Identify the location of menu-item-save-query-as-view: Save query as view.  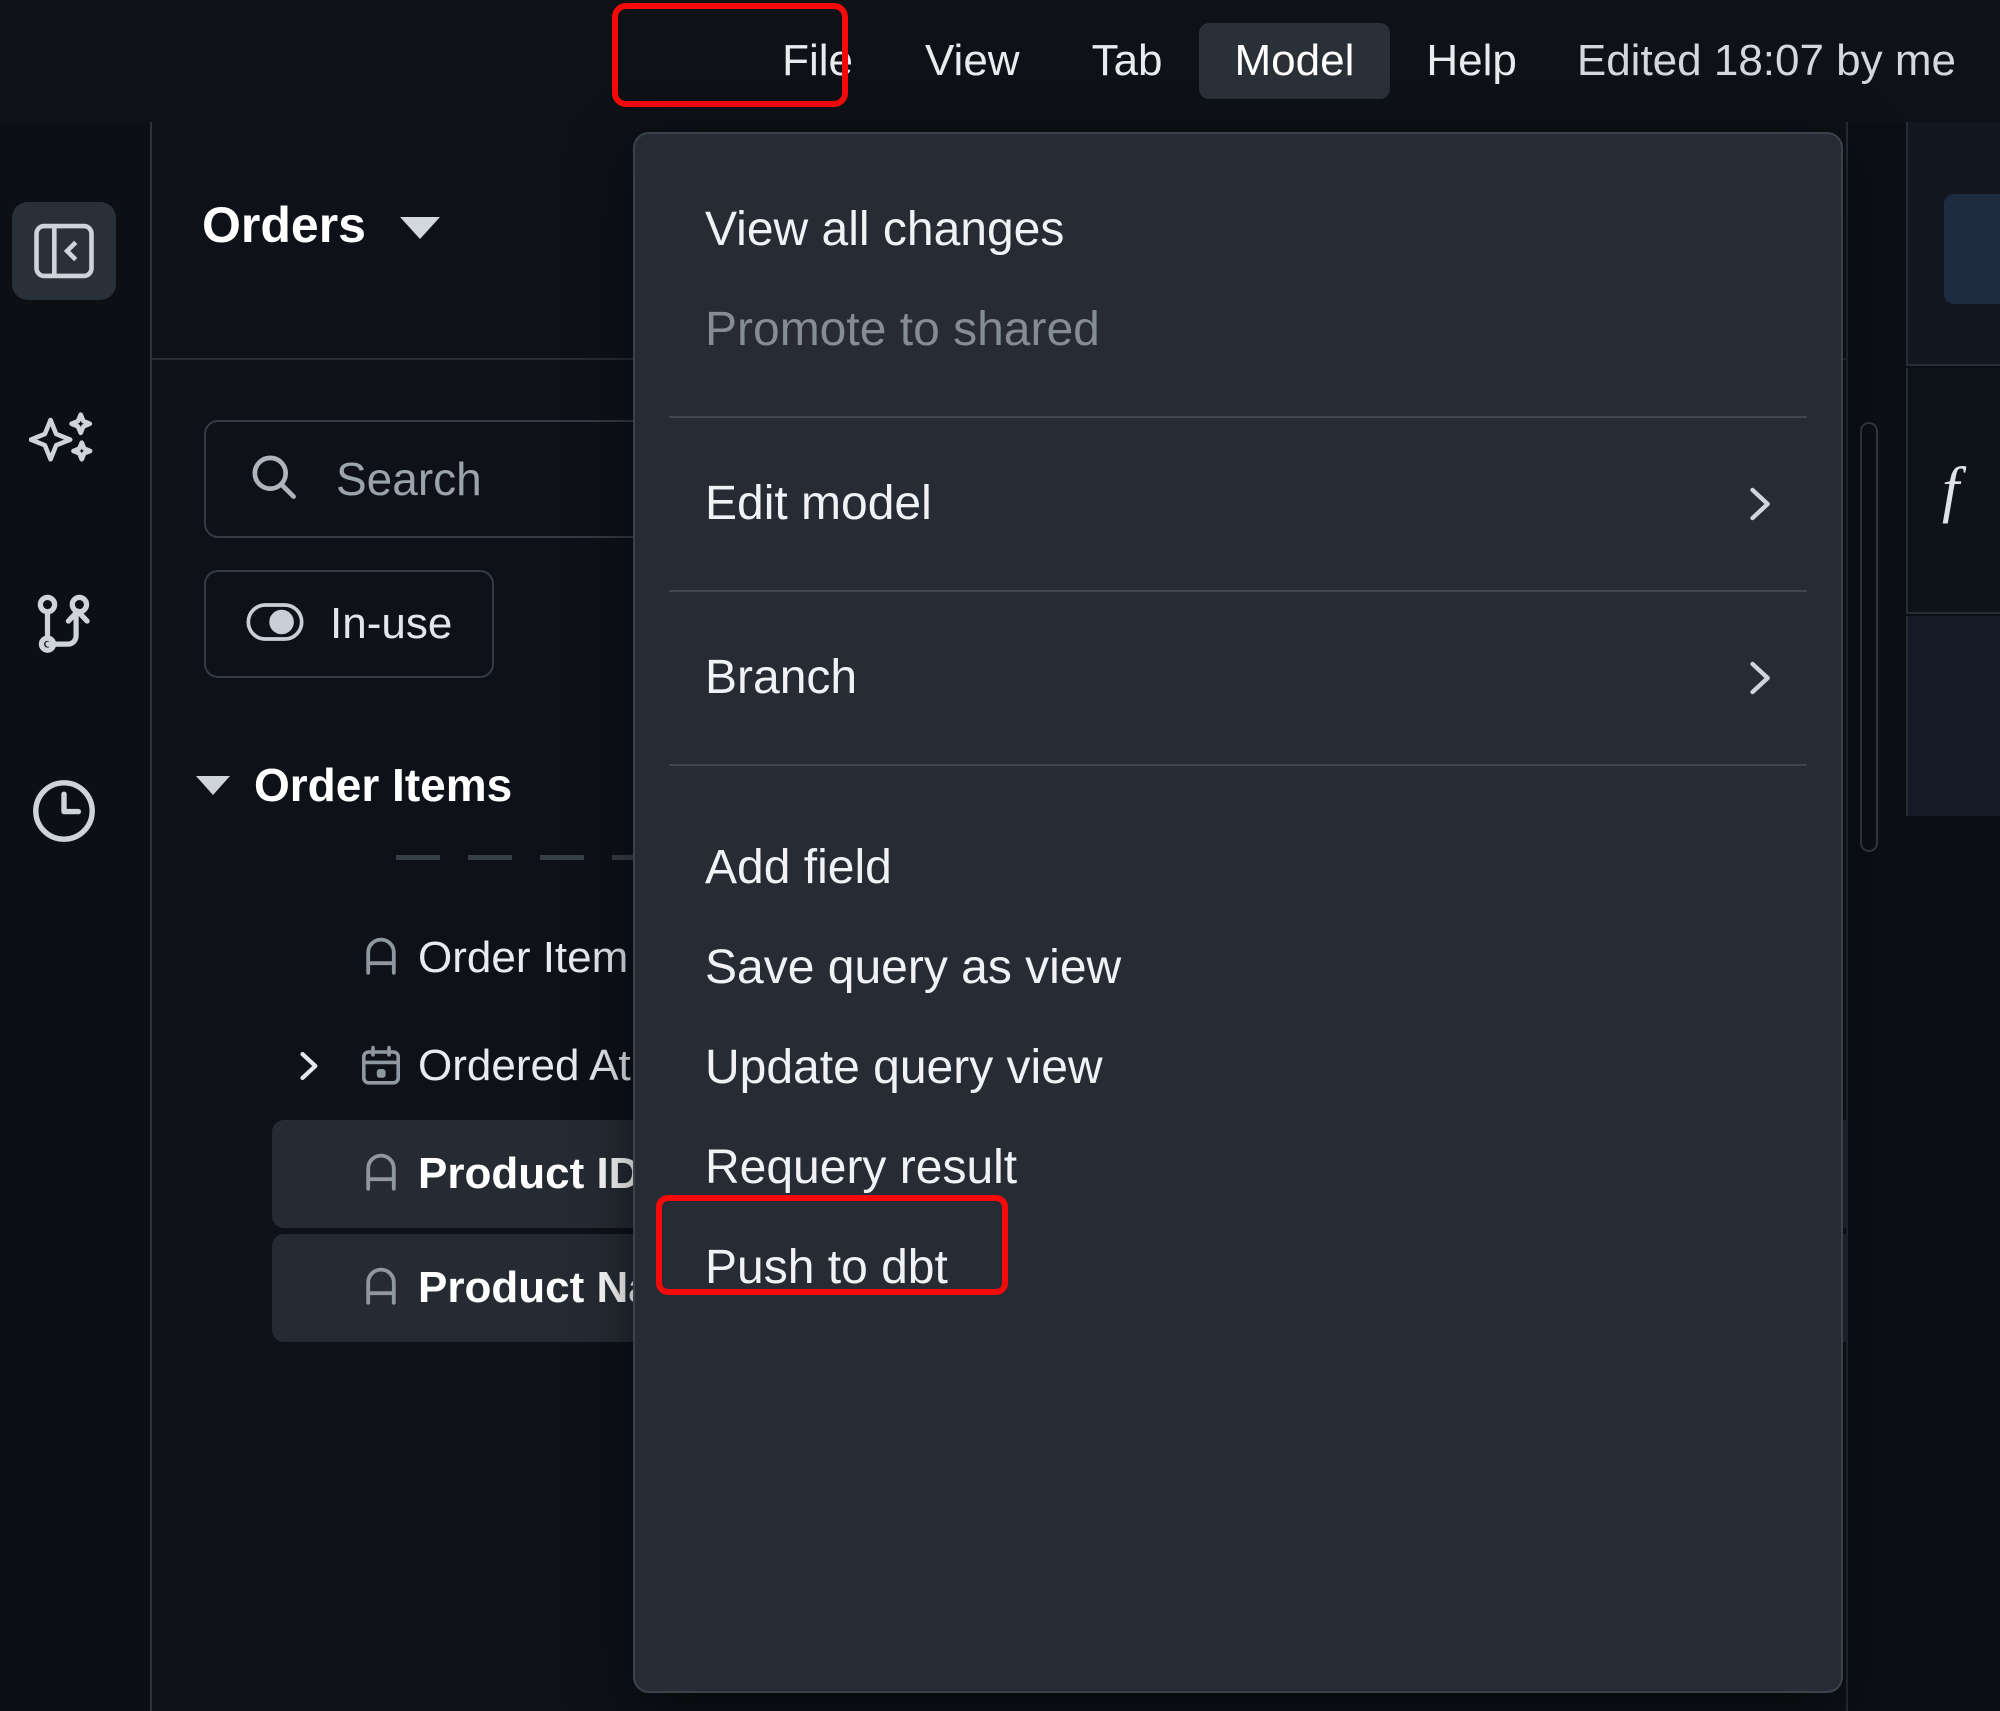
(1238, 968).